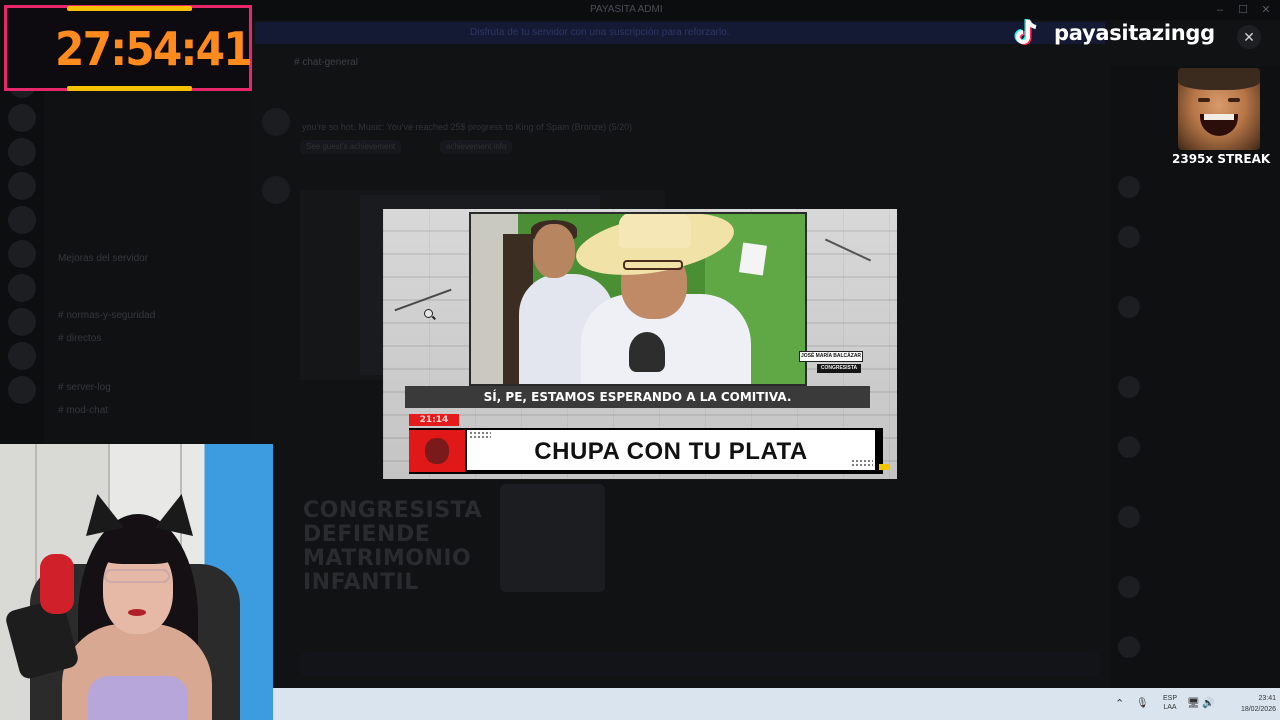 The height and width of the screenshot is (720, 1280). What do you see at coordinates (476, 147) in the screenshot?
I see `achievement-info-chip: achievement info` at bounding box center [476, 147].